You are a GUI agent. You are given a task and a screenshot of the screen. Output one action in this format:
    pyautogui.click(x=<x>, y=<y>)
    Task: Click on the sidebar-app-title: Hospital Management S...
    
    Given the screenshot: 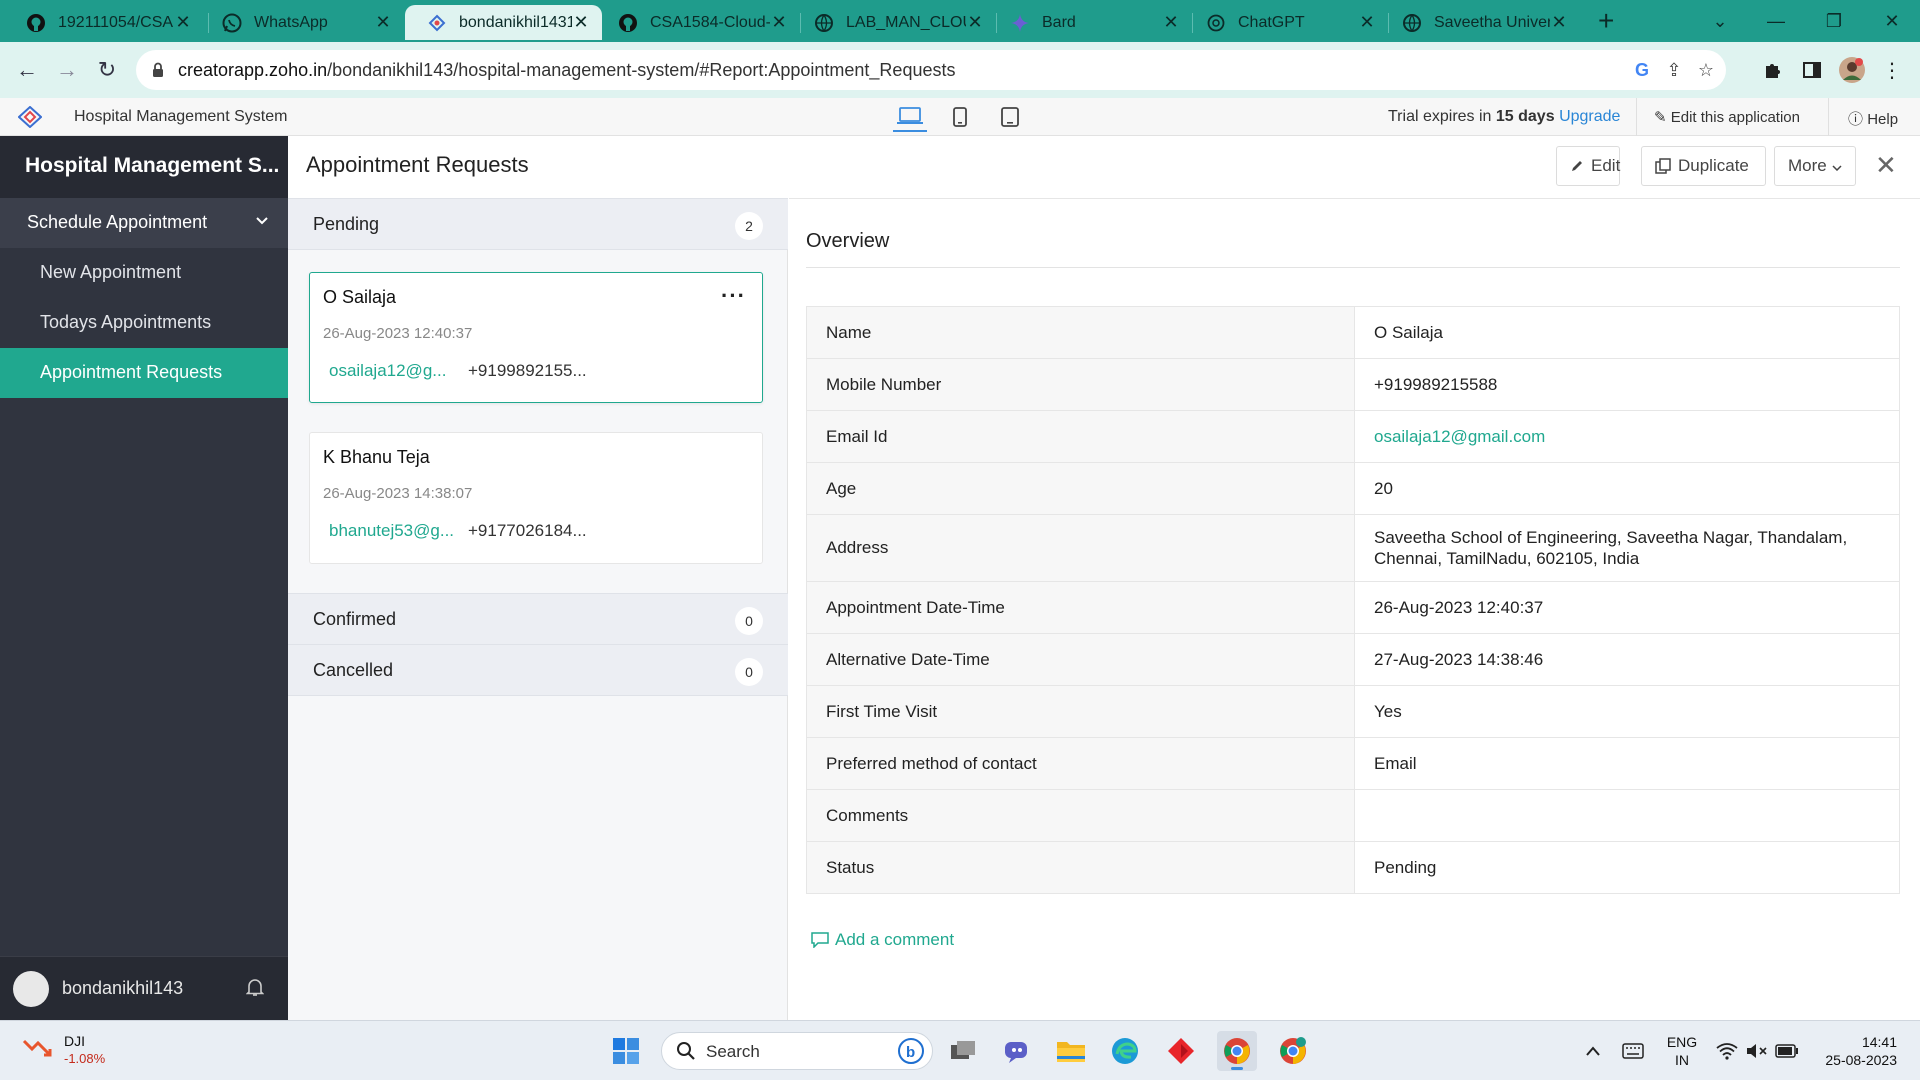 What is the action you would take?
    pyautogui.click(x=144, y=167)
    